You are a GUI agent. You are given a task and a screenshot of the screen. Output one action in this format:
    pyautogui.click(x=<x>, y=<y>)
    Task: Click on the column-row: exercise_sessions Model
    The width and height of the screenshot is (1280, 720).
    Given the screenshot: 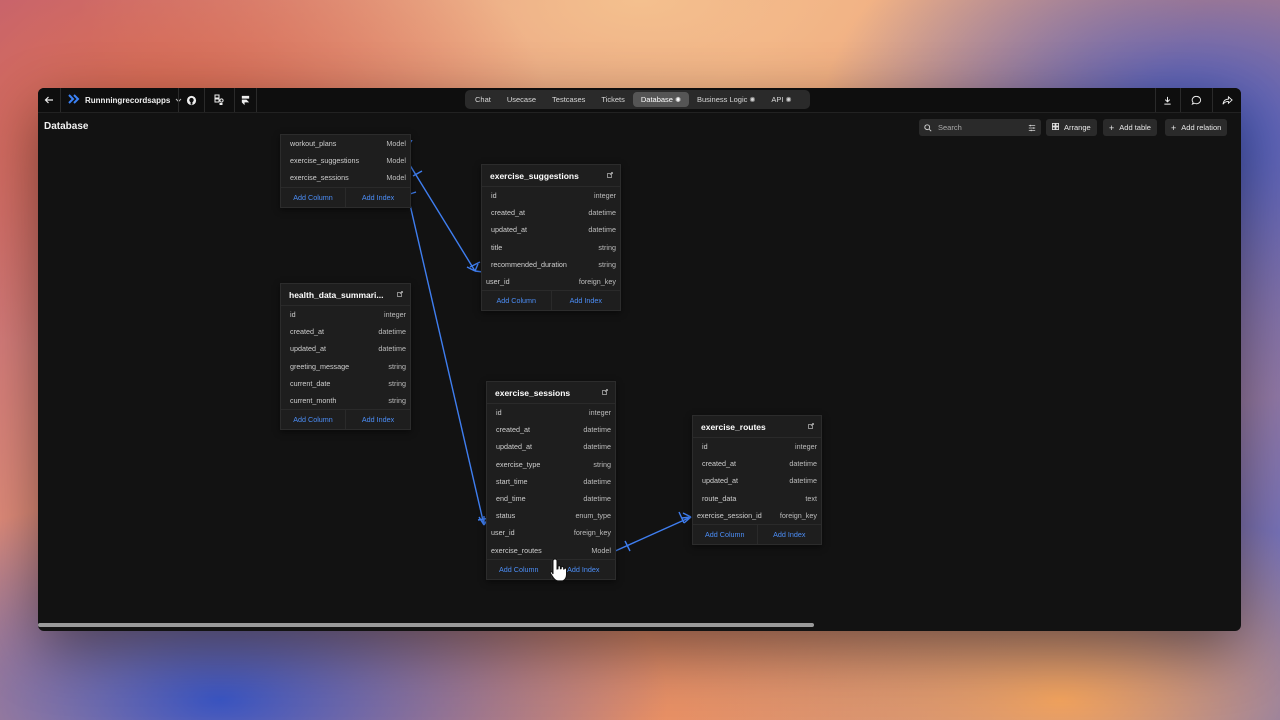 What is the action you would take?
    pyautogui.click(x=345, y=177)
    